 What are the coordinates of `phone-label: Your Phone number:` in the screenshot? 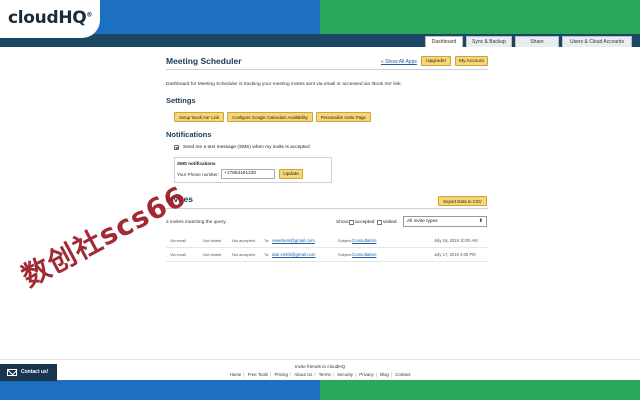 It's located at (198, 174).